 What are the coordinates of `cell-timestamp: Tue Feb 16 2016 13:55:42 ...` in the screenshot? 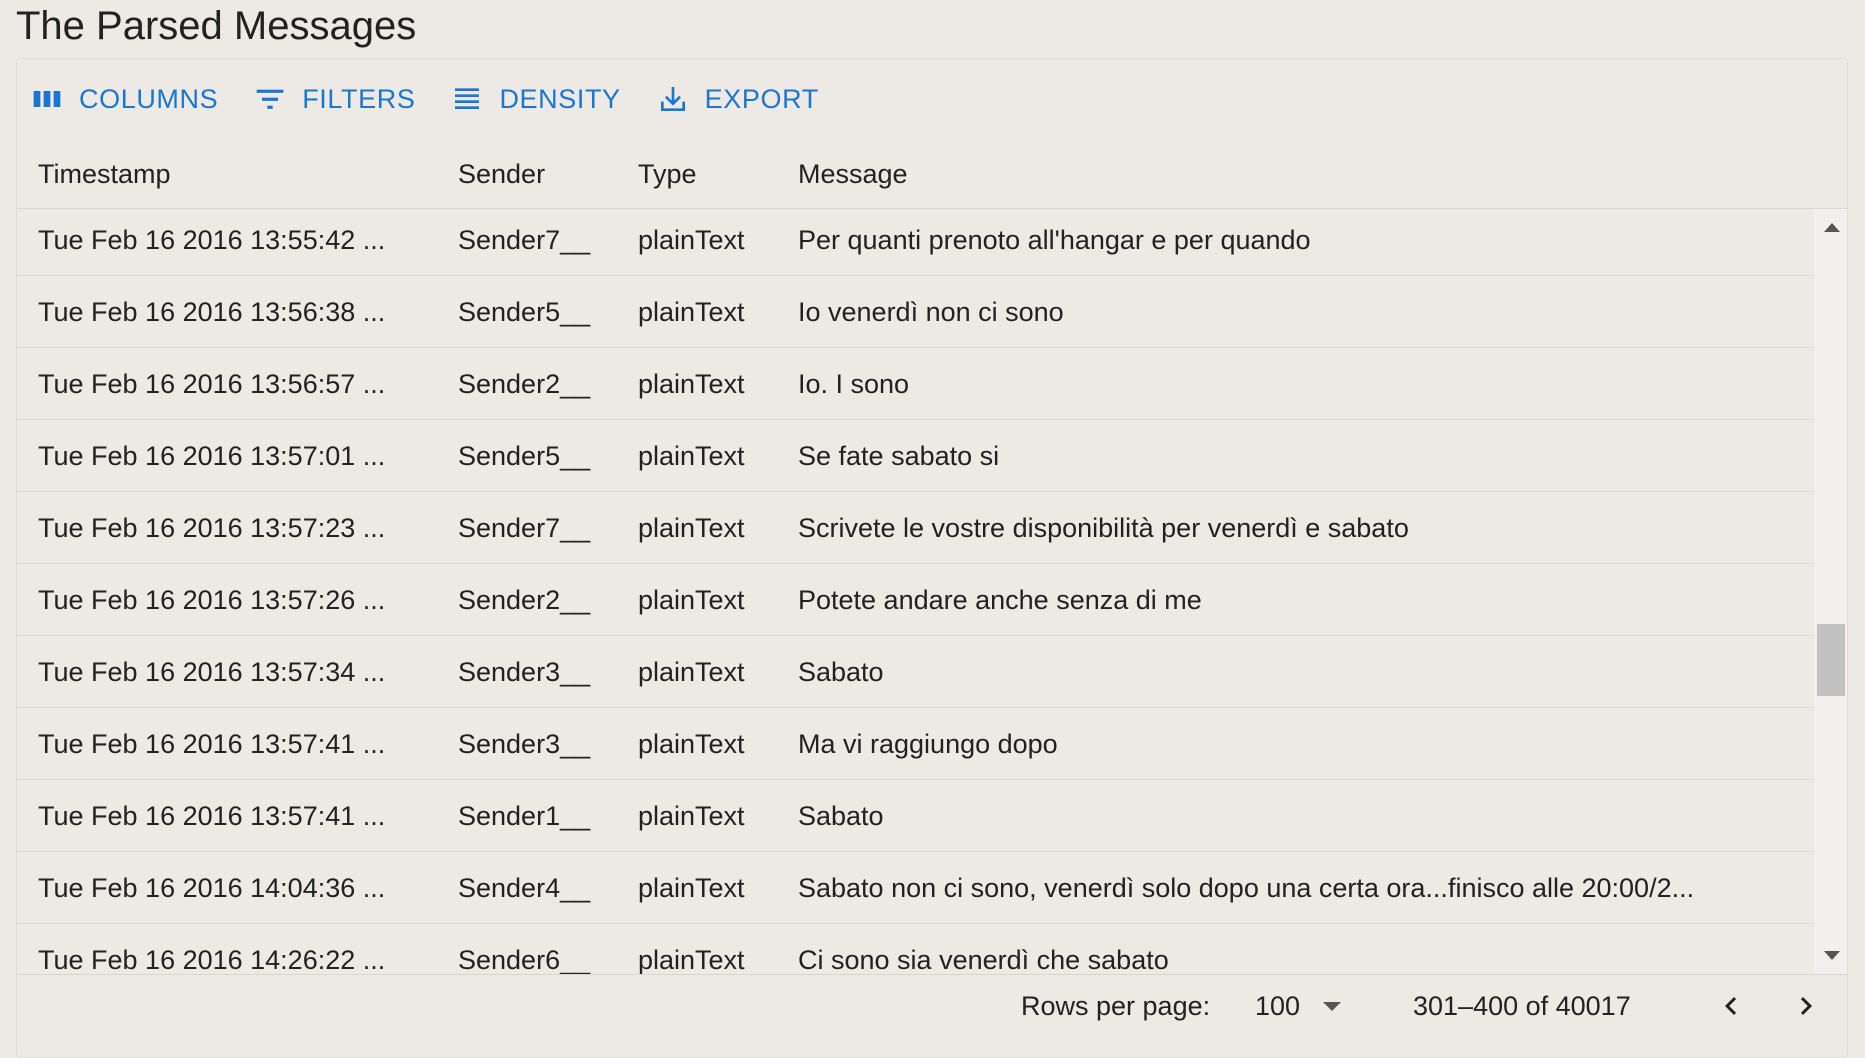 It's located at (212, 240).